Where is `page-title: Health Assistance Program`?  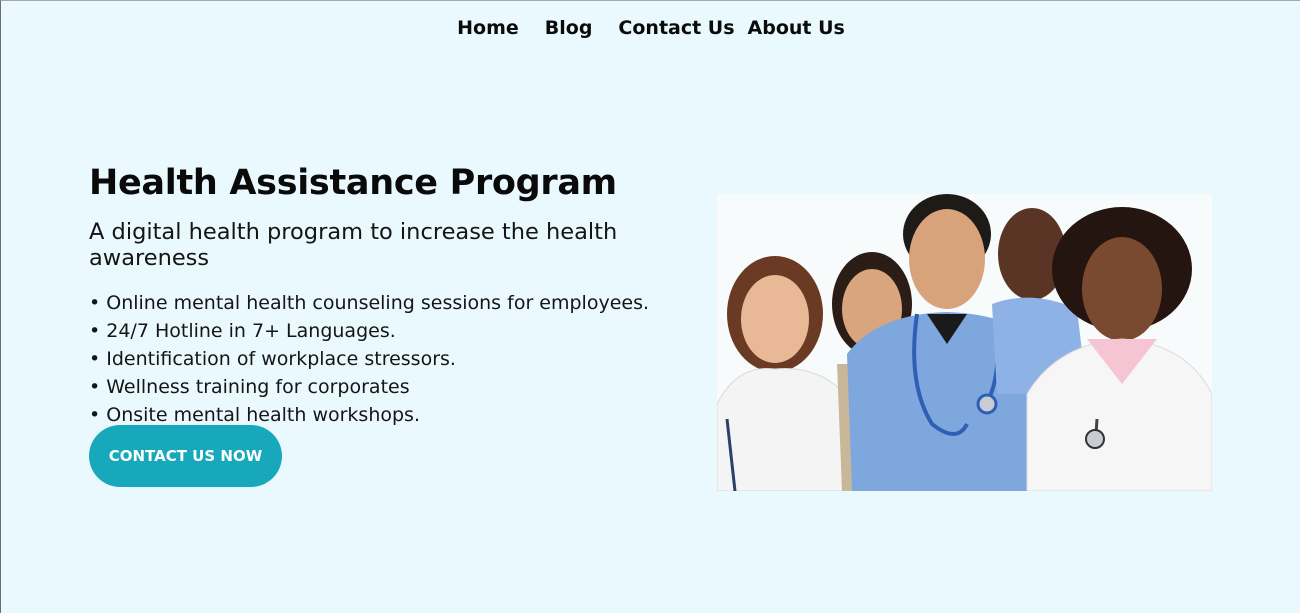
page-title: Health Assistance Program is located at coordinates (353, 183).